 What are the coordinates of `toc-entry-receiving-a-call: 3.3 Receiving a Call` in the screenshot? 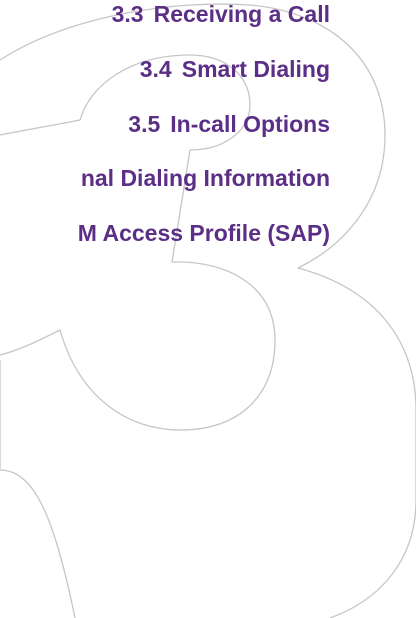 It's located at (221, 14).